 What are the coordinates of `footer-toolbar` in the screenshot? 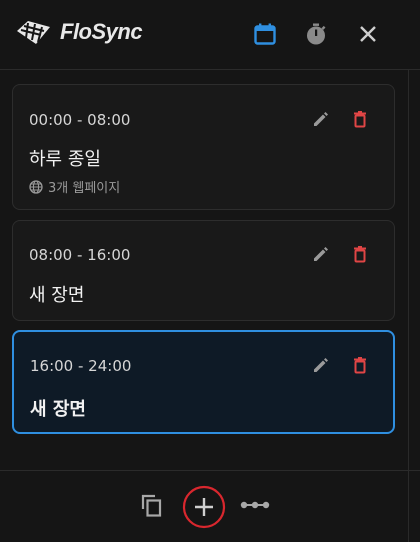 It's located at (210, 506).